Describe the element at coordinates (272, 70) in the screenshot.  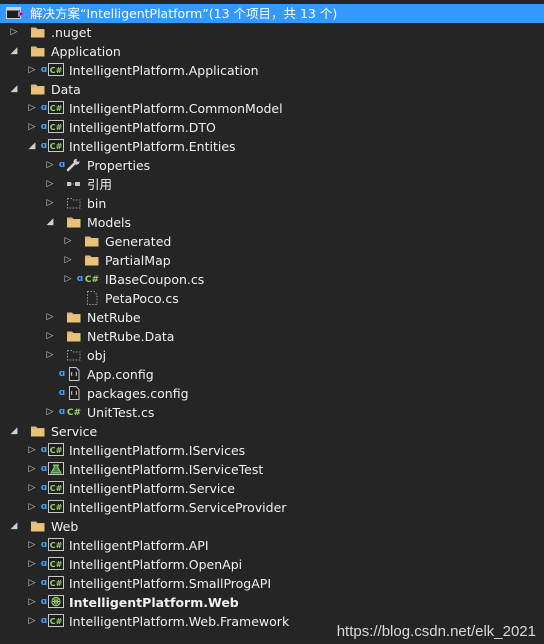
I see `tree-node: ▷ ɑ C# IntelligentPlatform.Application` at that location.